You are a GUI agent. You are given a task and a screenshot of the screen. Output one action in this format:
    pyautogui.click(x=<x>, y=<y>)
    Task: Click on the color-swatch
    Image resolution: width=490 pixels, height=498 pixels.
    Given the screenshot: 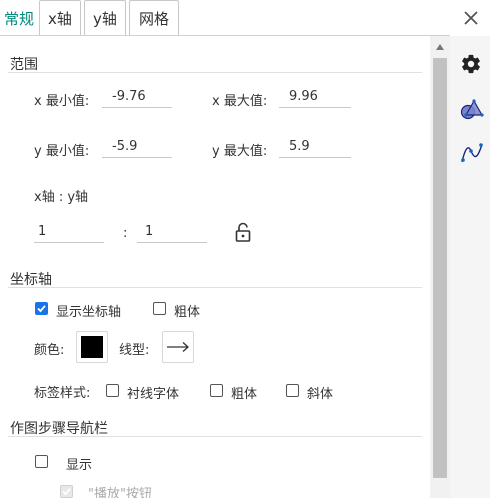 What is the action you would take?
    pyautogui.click(x=92, y=347)
    